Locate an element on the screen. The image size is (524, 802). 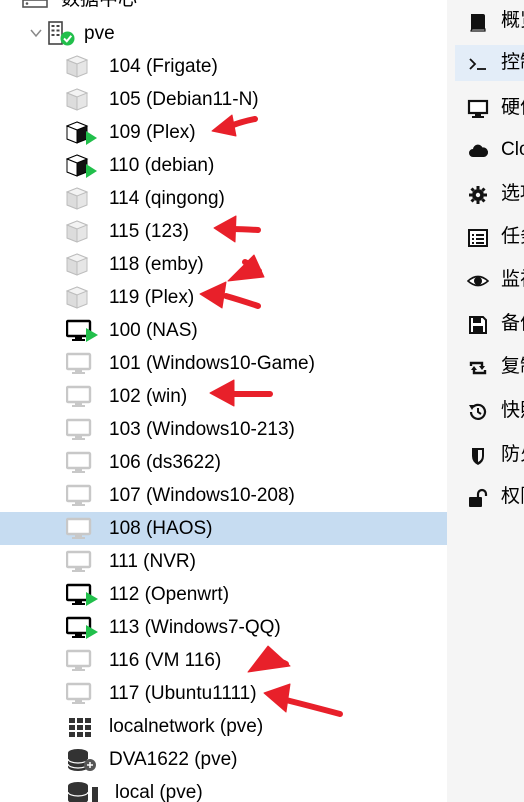
tree-item-vm: 103 (Windows10-213) is located at coordinates (223, 429).